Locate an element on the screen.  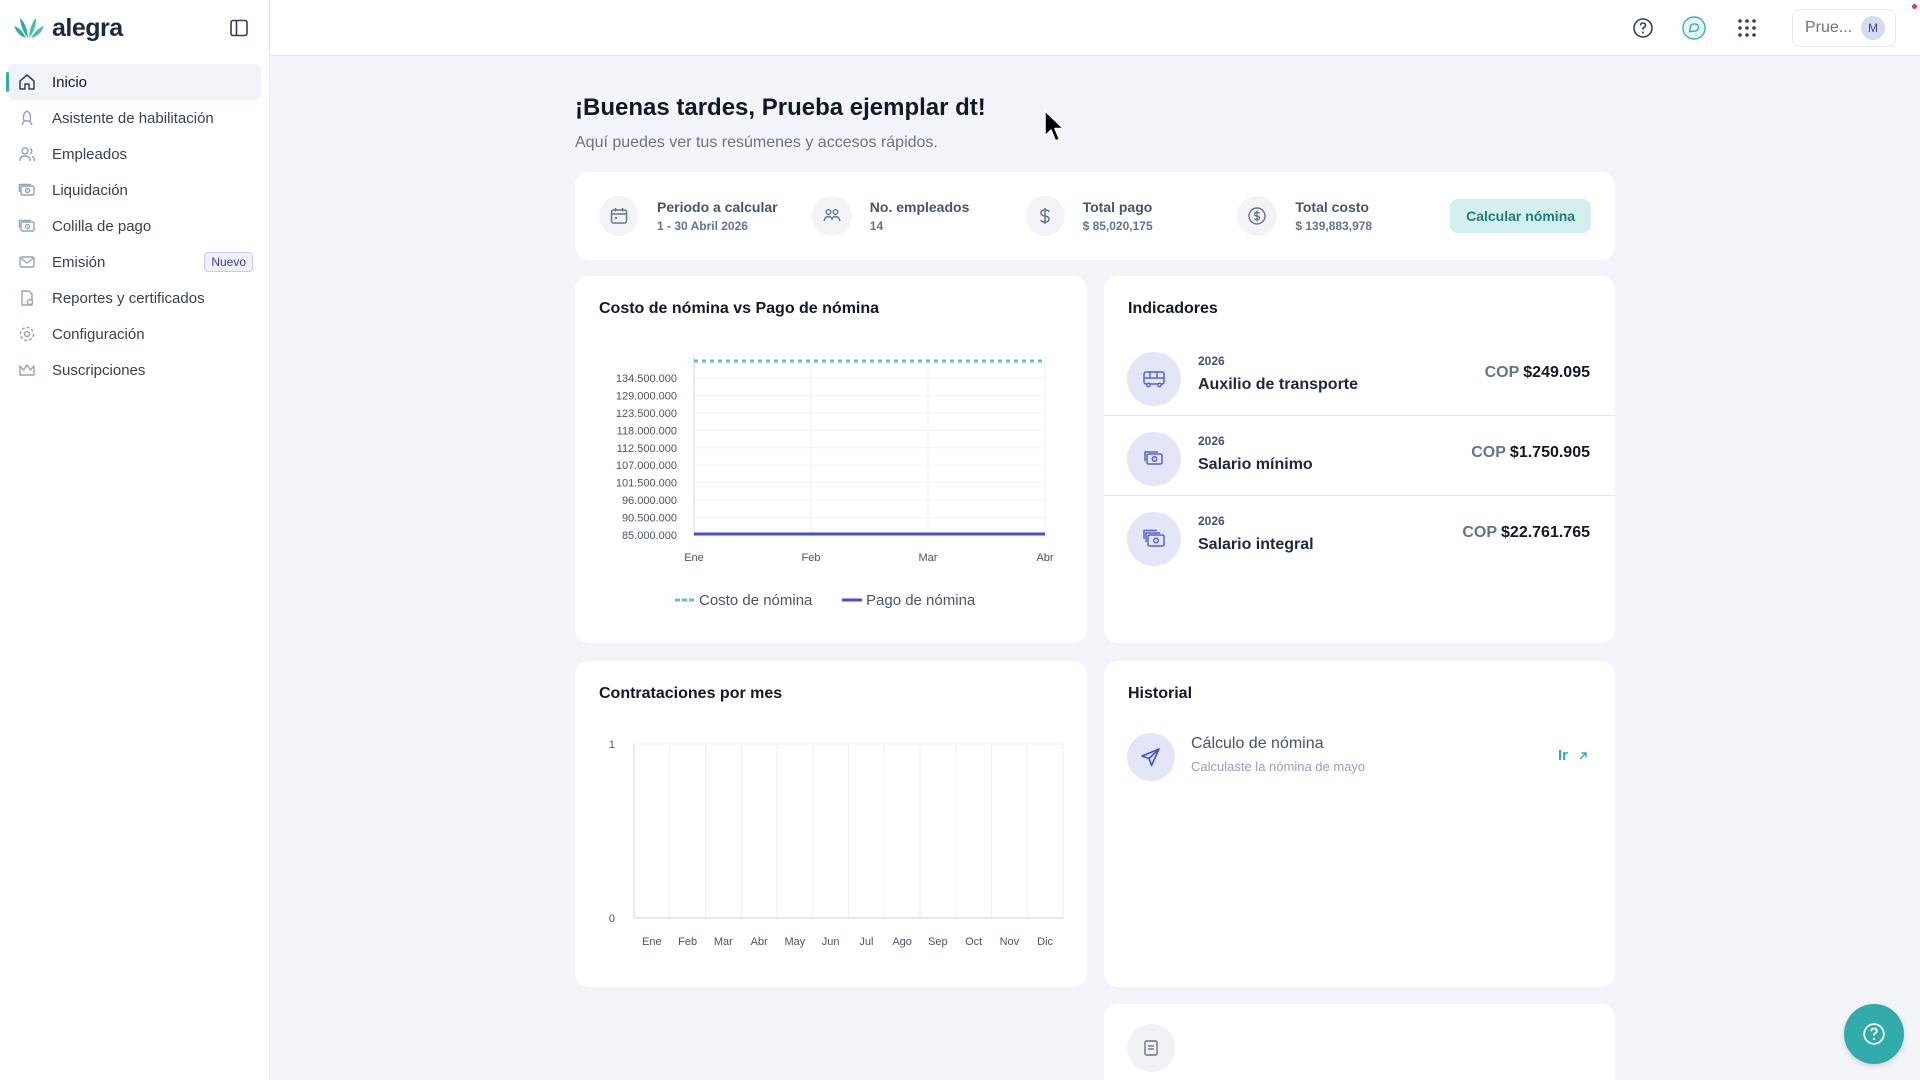
summary-value: $ 139,883,978 is located at coordinates (1334, 226).